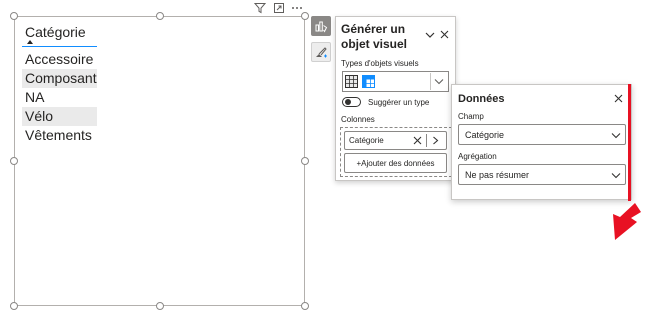  What do you see at coordinates (399, 102) in the screenshot?
I see `suggest-type-label: Suggérer un type` at bounding box center [399, 102].